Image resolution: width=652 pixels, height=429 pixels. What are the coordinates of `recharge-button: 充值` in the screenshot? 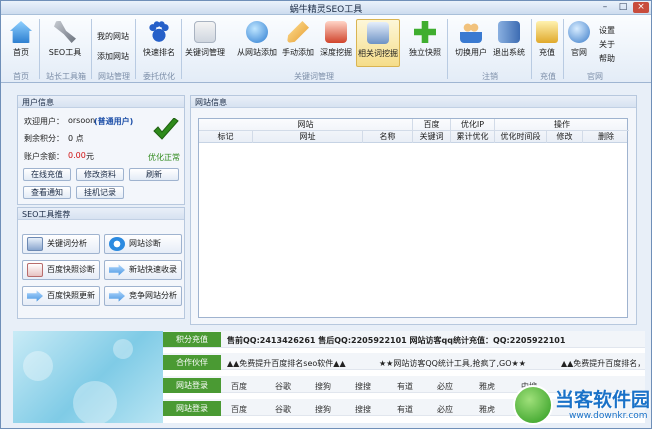 It's located at (547, 43).